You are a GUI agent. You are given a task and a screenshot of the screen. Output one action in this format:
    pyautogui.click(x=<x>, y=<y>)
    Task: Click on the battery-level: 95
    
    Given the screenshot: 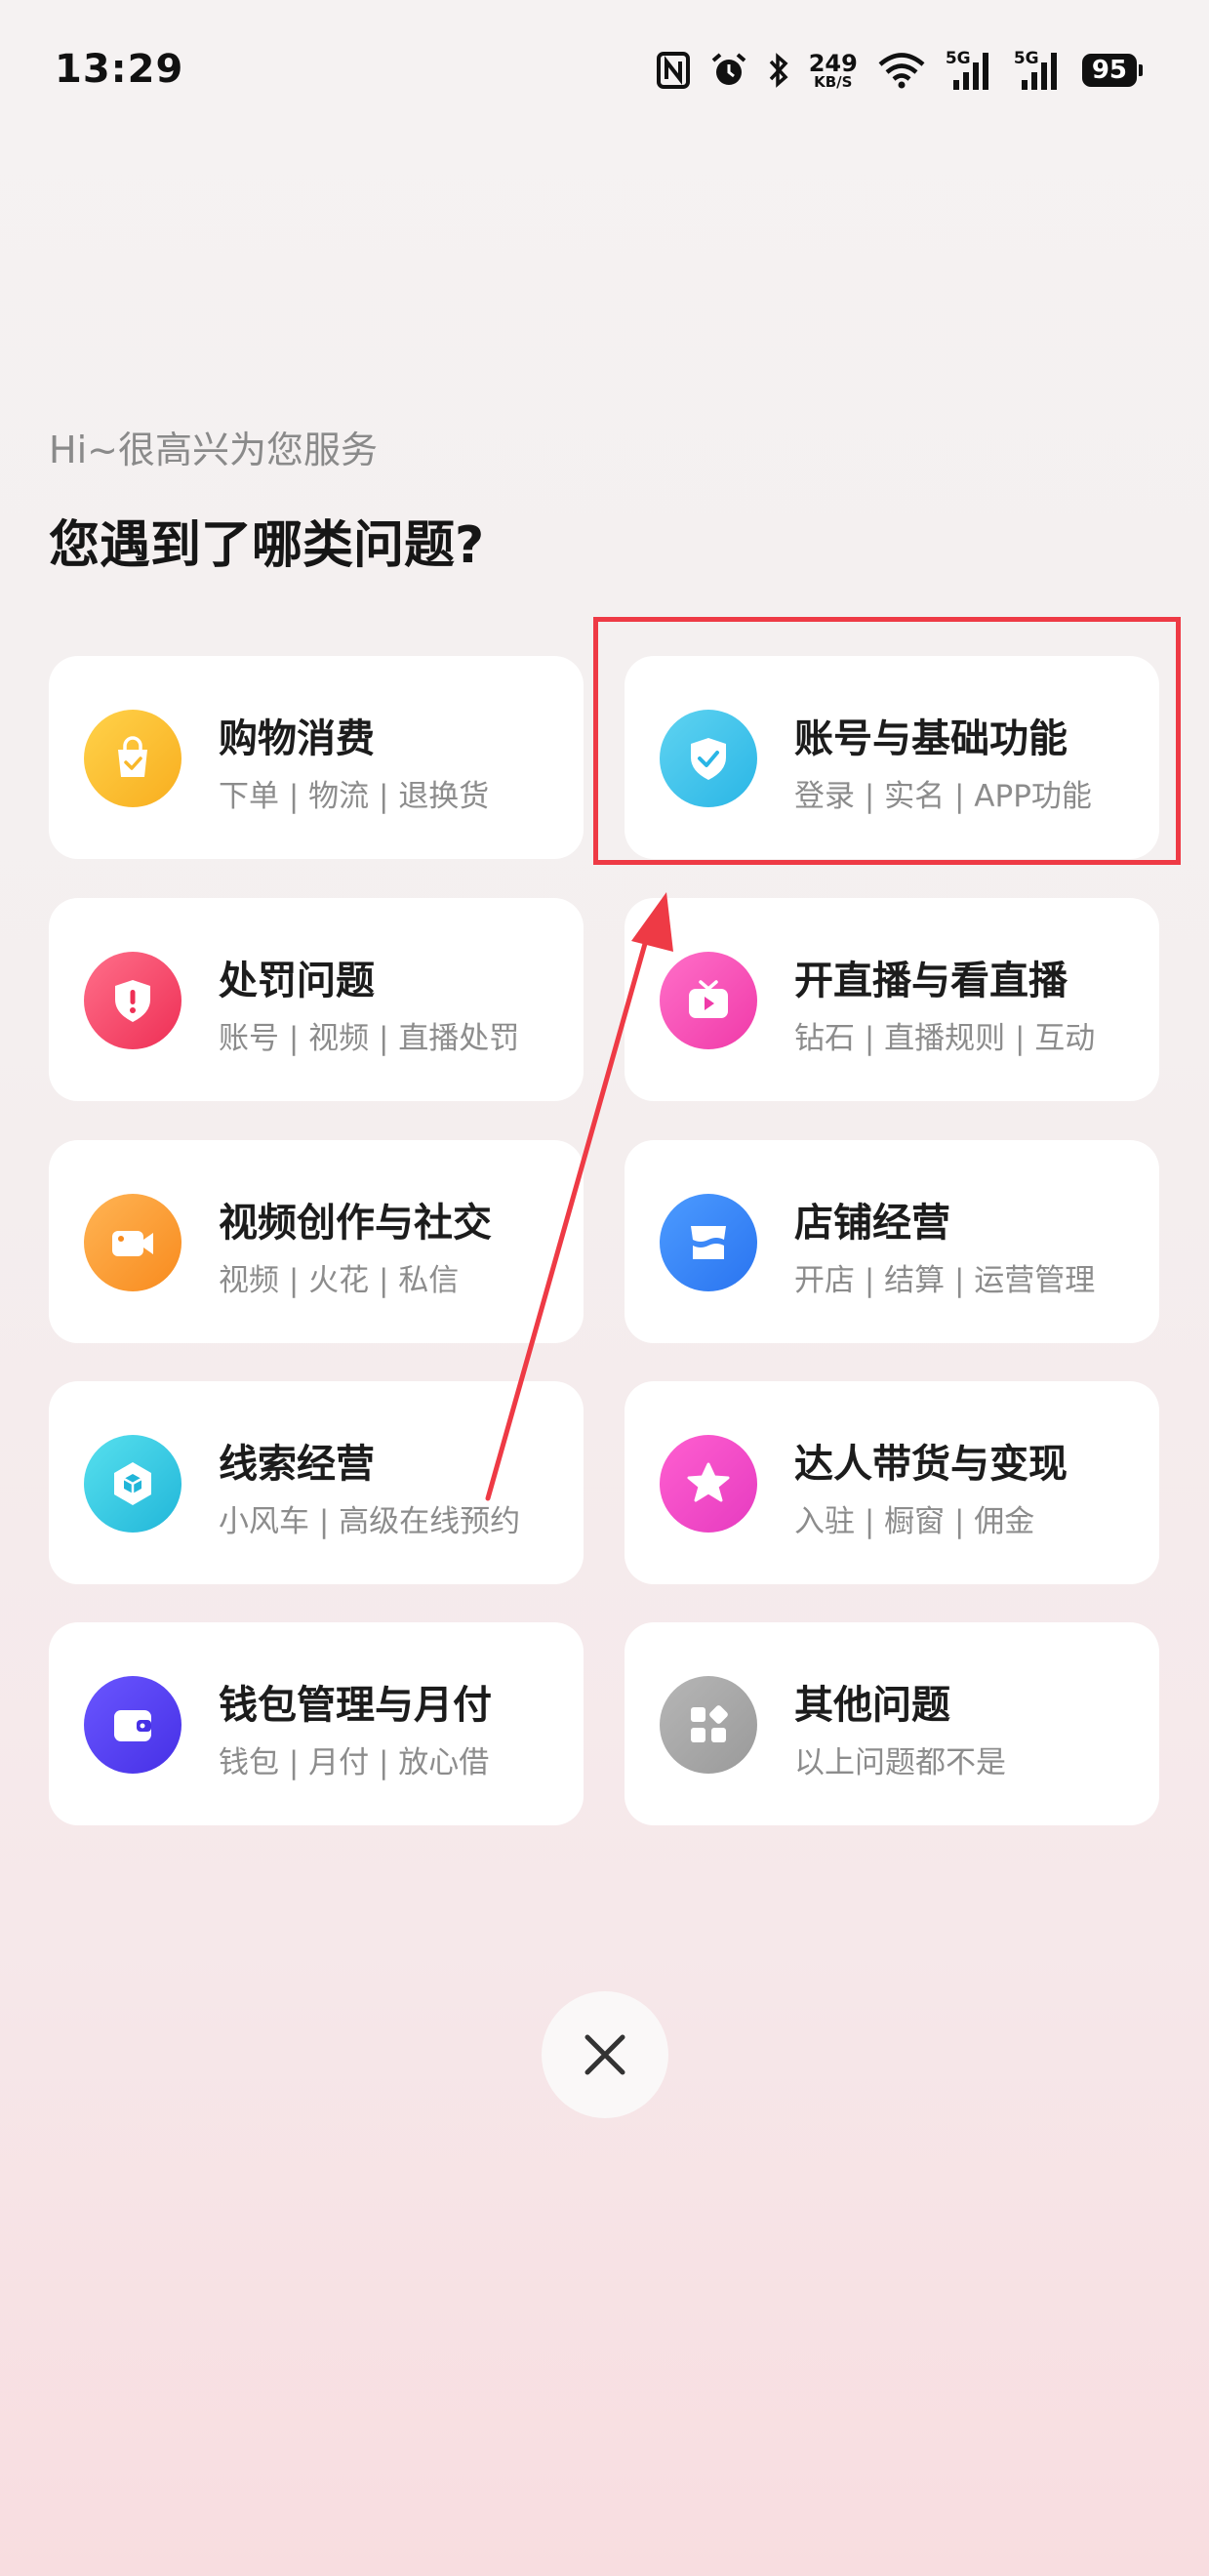 What is the action you would take?
    pyautogui.click(x=1109, y=70)
    